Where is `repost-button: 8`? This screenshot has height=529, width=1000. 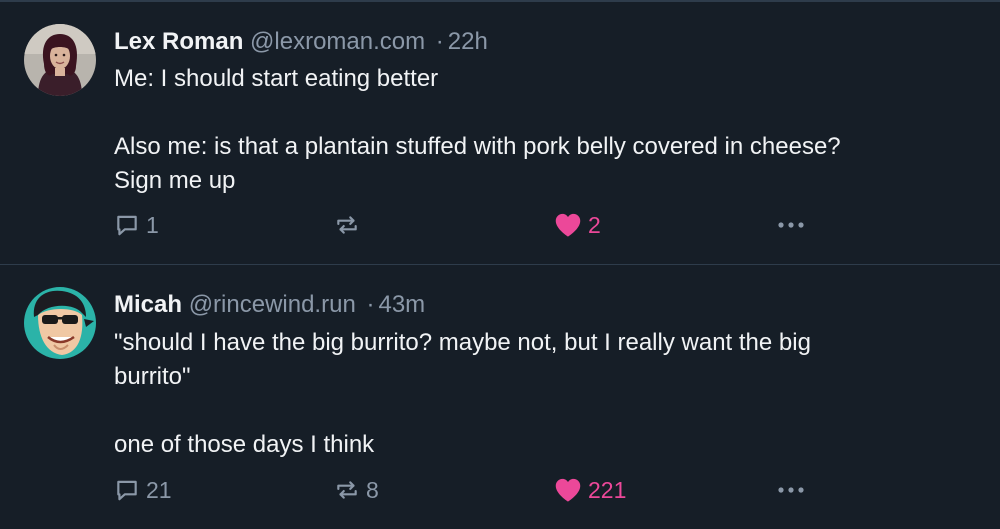
repost-button: 8 is located at coordinates (356, 490).